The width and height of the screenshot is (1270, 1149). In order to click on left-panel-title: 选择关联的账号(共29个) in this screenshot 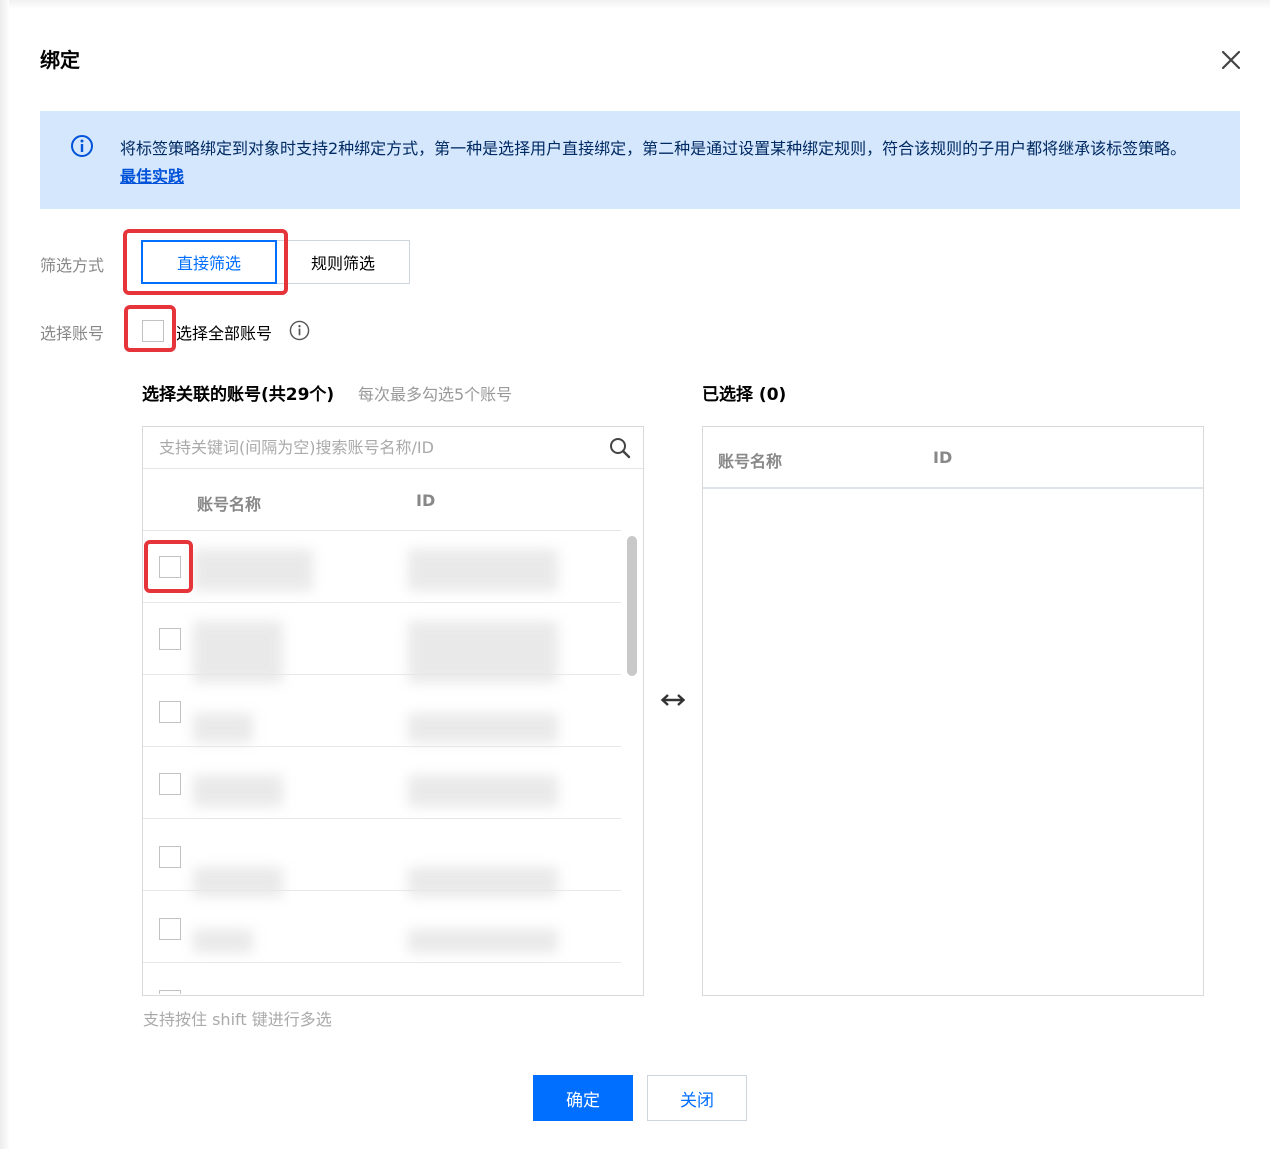, I will do `click(238, 395)`.